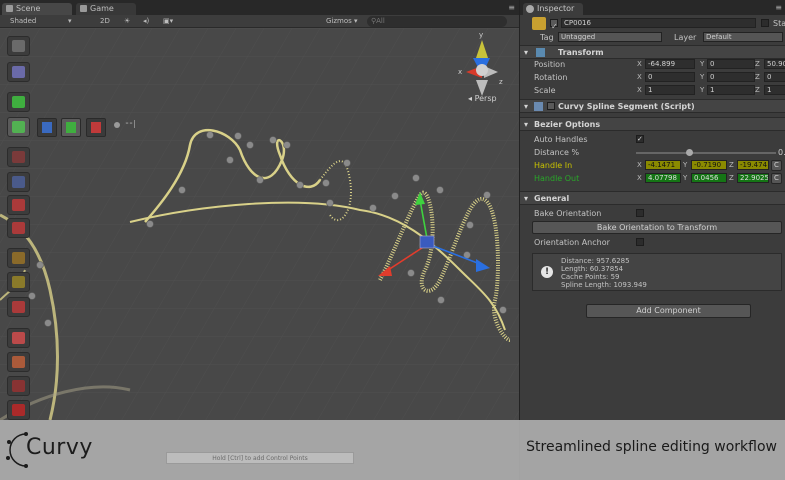 Image resolution: width=785 pixels, height=480 pixels. Describe the element at coordinates (670, 64) in the screenshot. I see `position-x-field: -64.899` at that location.